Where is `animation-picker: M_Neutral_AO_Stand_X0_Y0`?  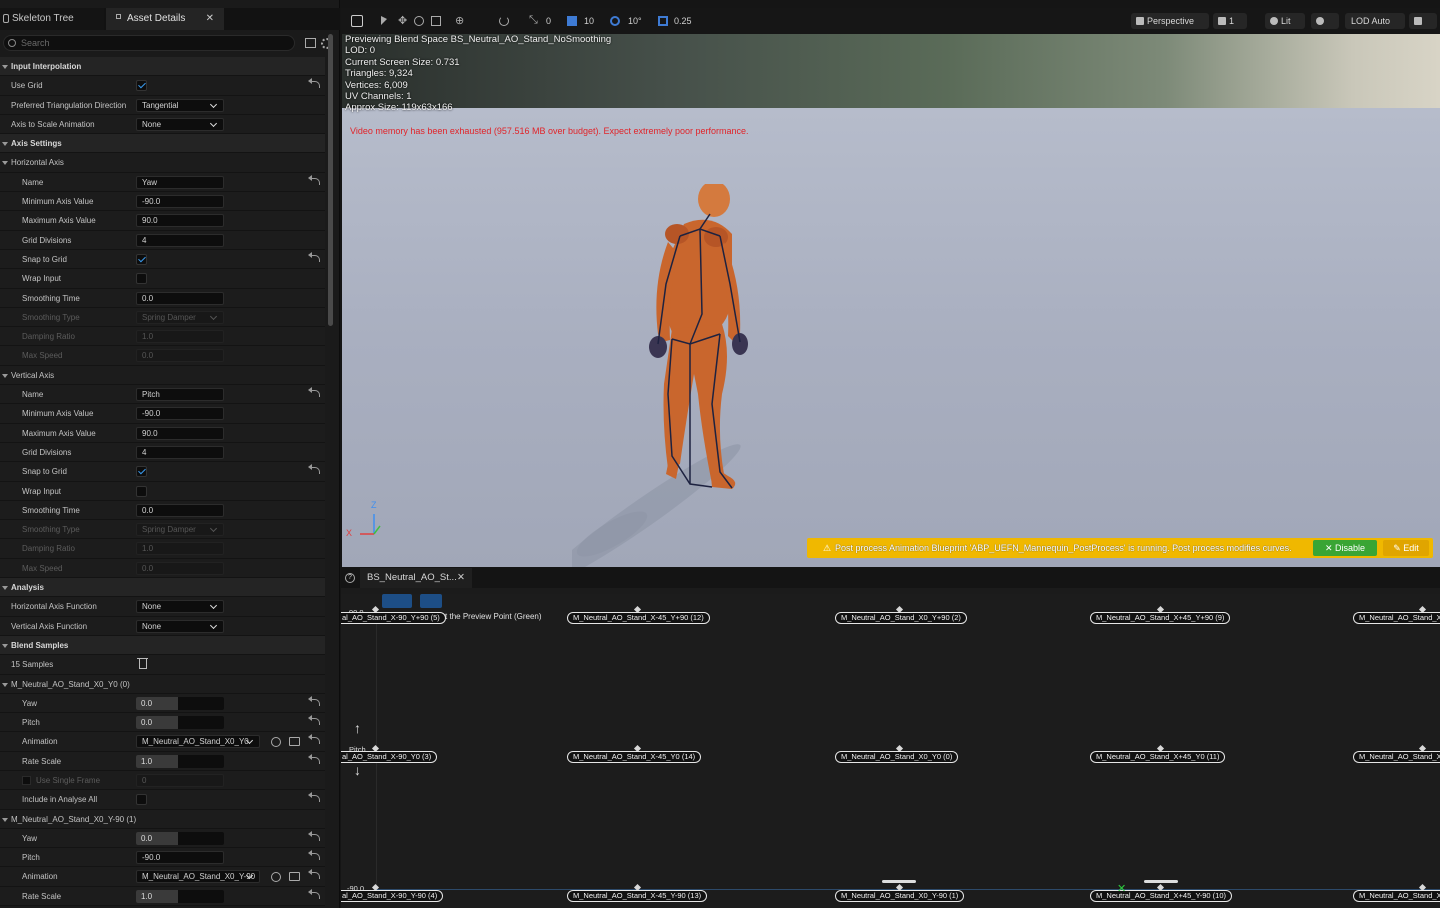
animation-picker: M_Neutral_AO_Stand_X0_Y0 is located at coordinates (198, 742).